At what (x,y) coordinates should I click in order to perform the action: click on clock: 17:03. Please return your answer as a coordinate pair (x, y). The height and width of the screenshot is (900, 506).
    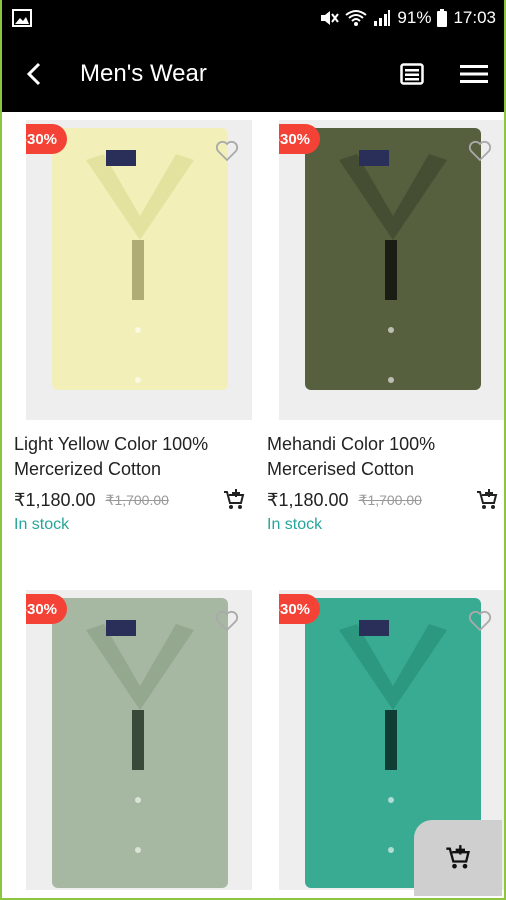
    Looking at the image, I should click on (474, 17).